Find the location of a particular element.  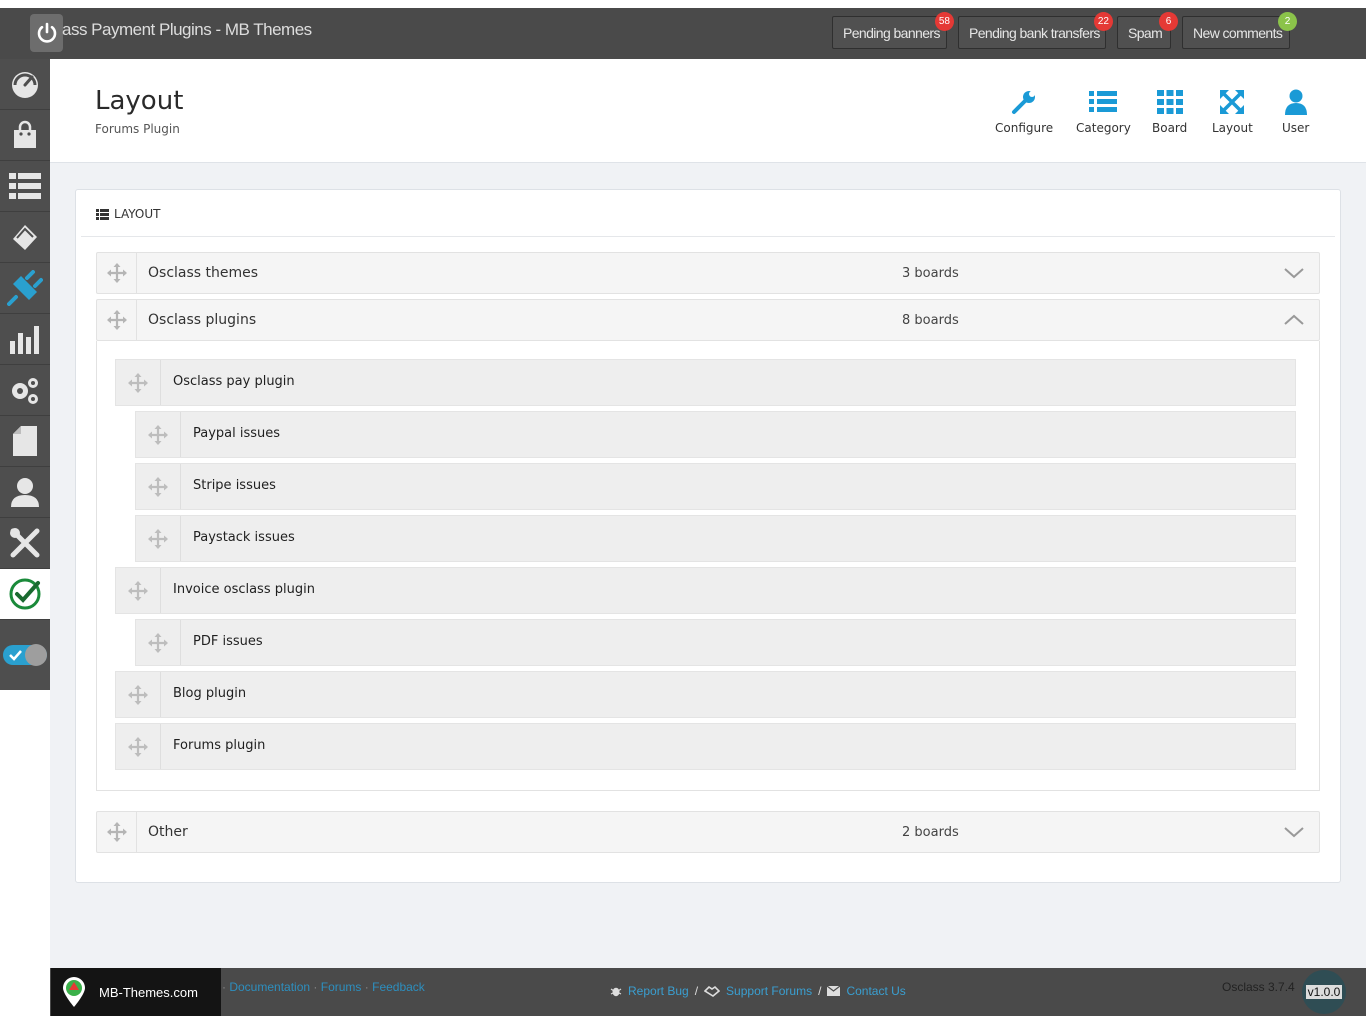

shop-bag-icon is located at coordinates (25, 134).